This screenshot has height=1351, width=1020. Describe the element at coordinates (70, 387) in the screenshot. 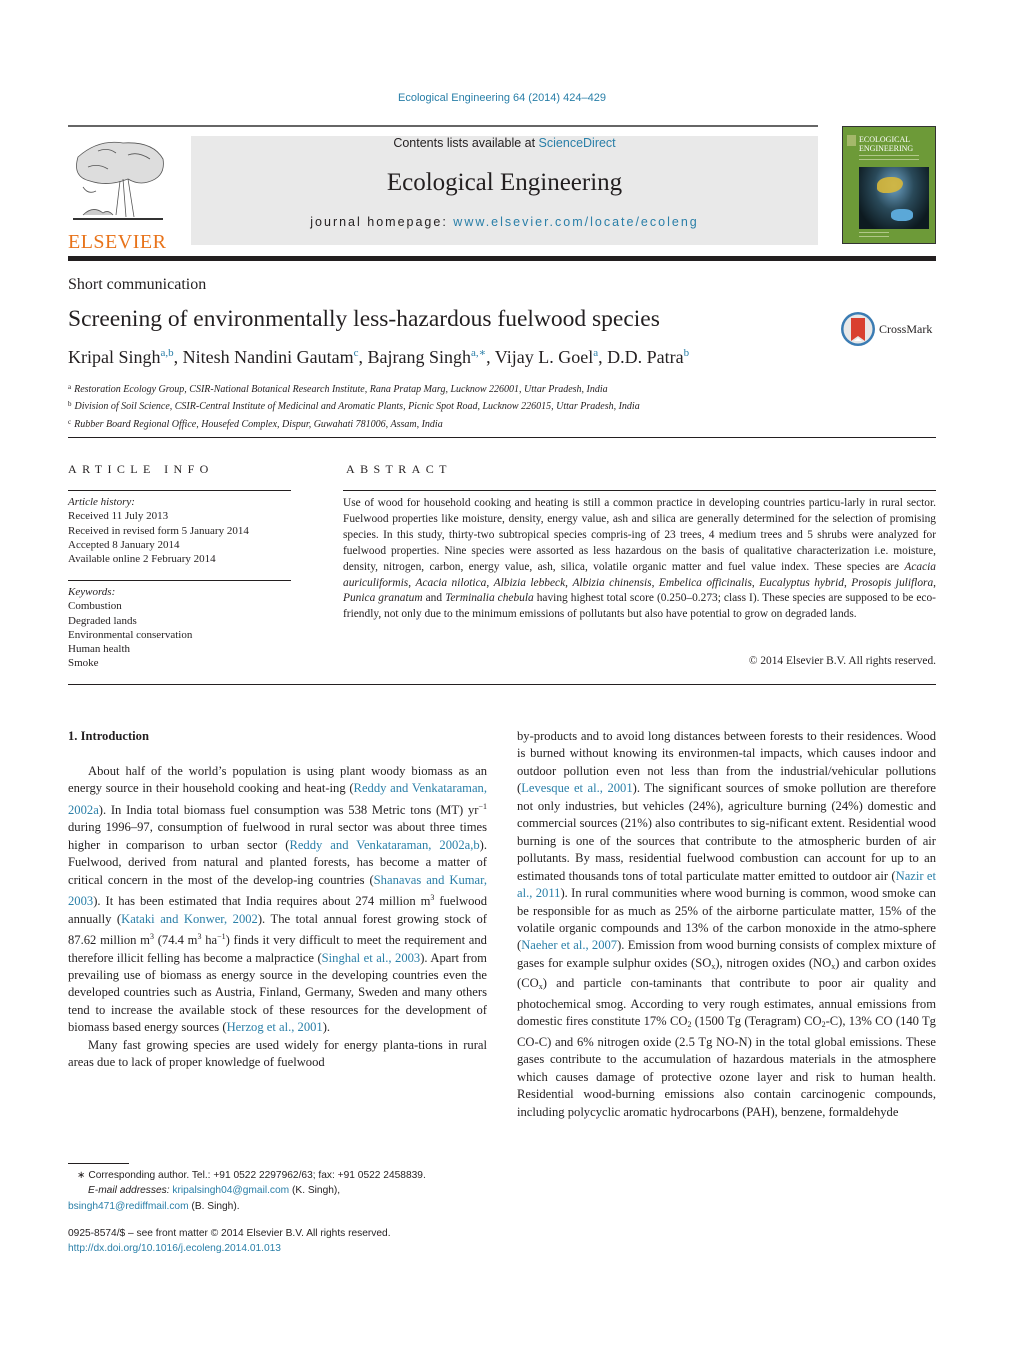

I see `affiliation-key: a` at that location.